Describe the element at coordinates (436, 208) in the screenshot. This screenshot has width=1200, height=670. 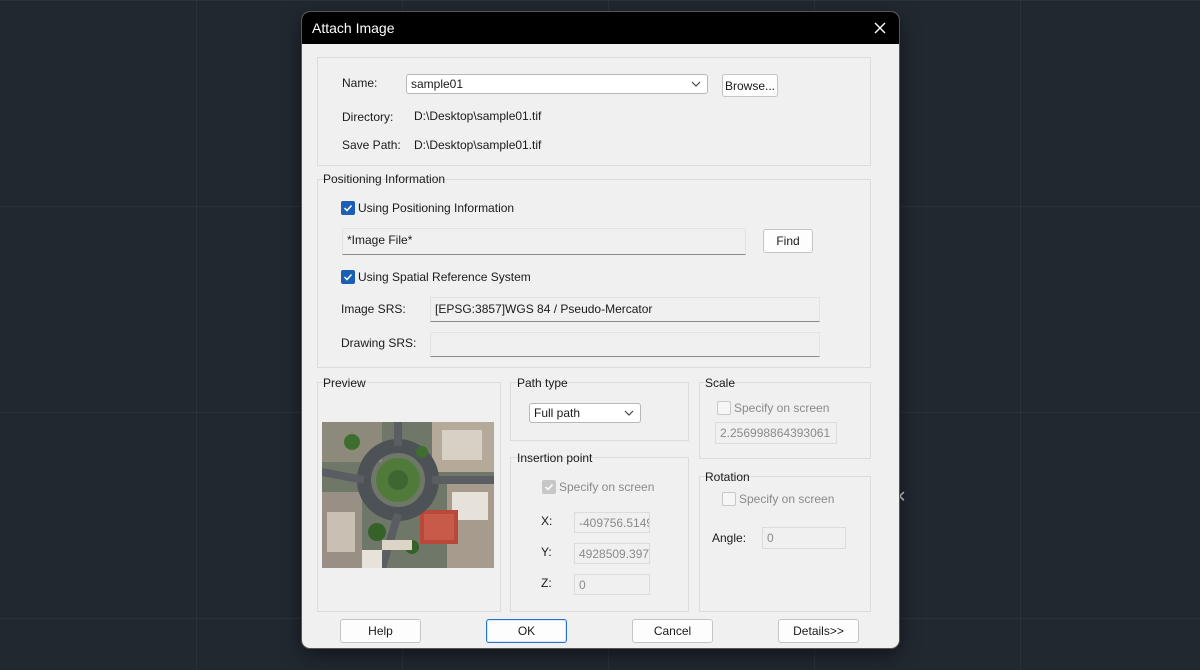
I see `use-positioning-label: Using Positioning Information` at that location.